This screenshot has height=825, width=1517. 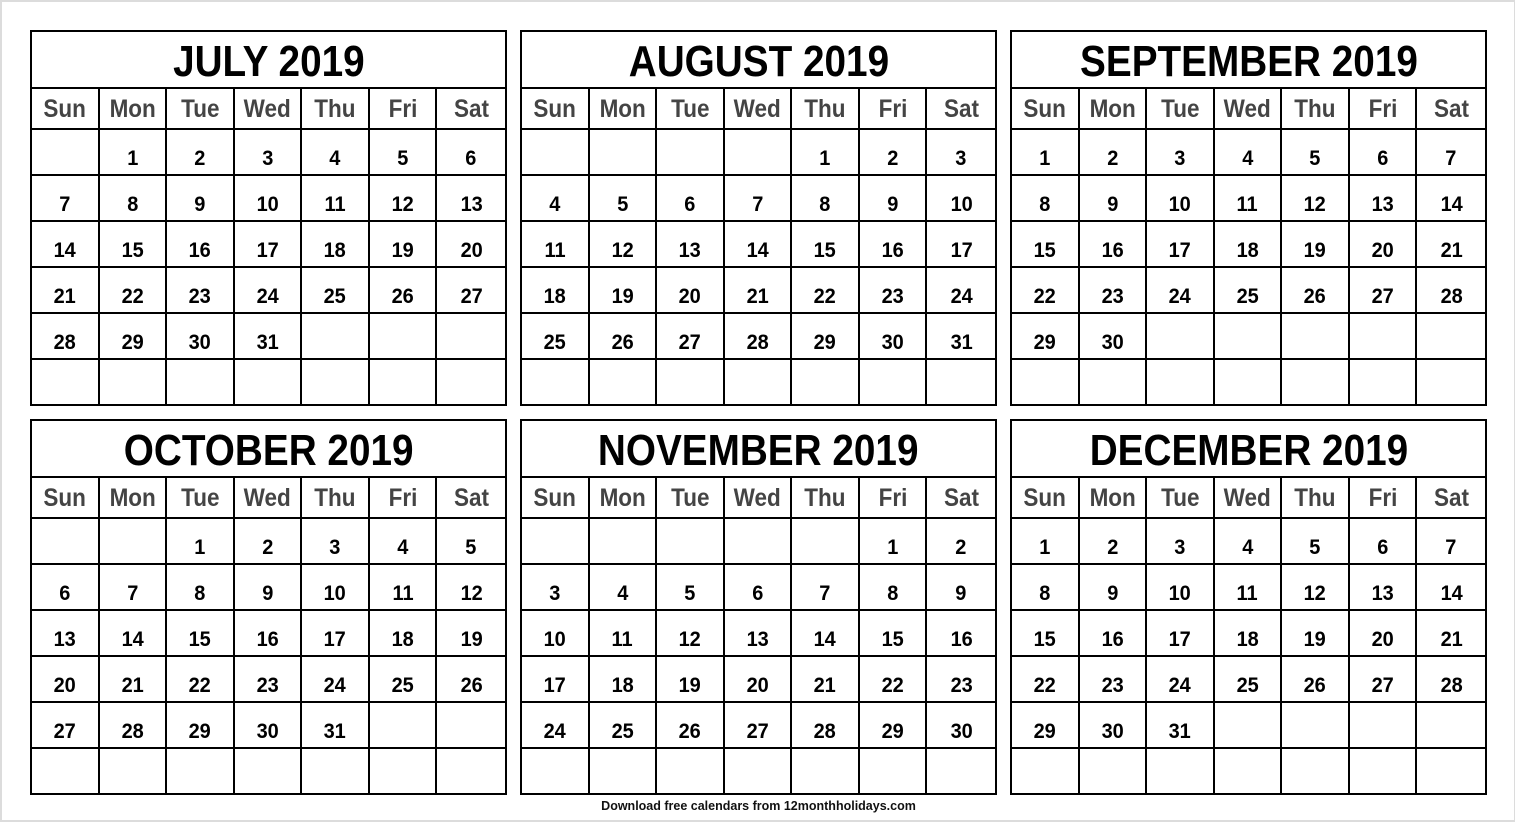 I want to click on day-cell: 22, so click(x=133, y=291).